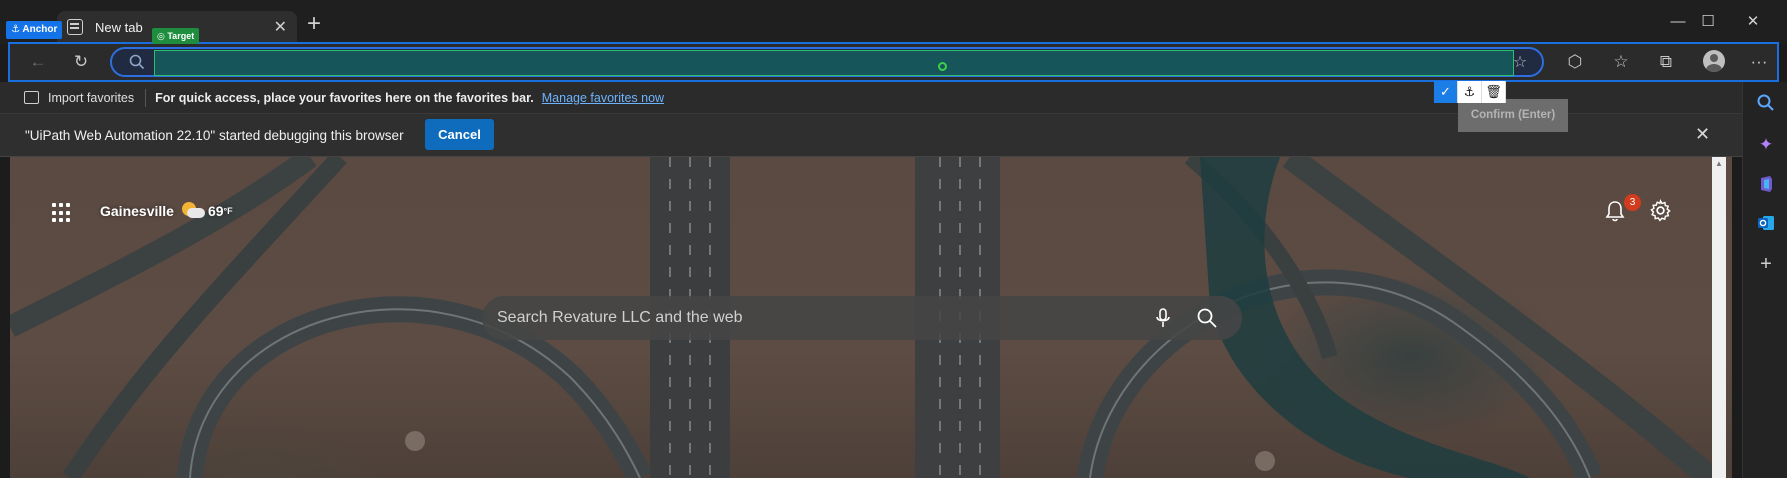 This screenshot has width=1787, height=478. Describe the element at coordinates (1666, 62) in the screenshot. I see `collections-button: ⧉` at that location.